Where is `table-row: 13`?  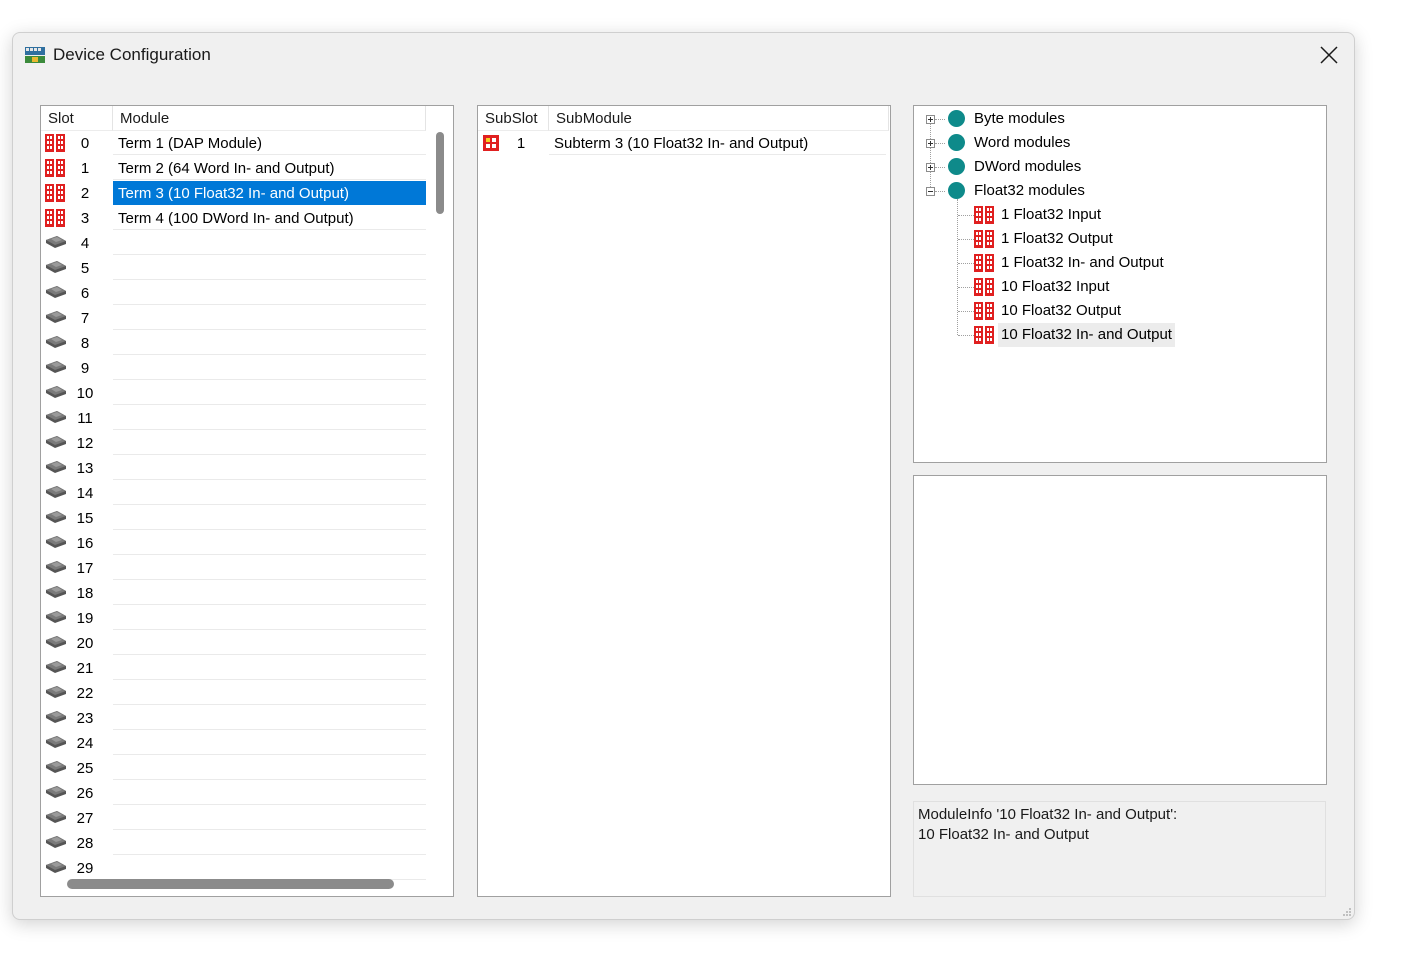 table-row: 13 is located at coordinates (233, 468).